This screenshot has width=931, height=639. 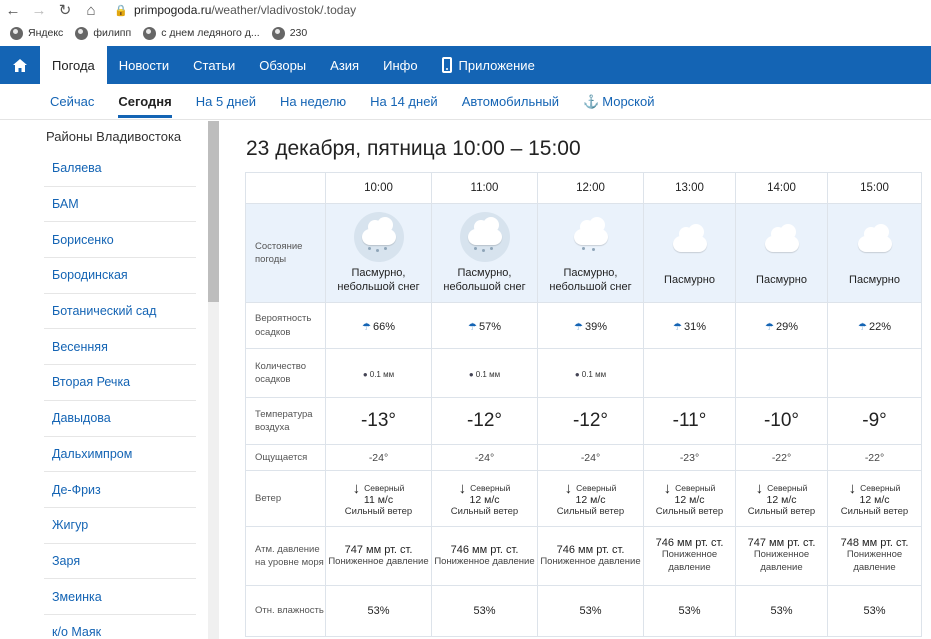 I want to click on bookmark-yandex: Яндекс, so click(x=37, y=33).